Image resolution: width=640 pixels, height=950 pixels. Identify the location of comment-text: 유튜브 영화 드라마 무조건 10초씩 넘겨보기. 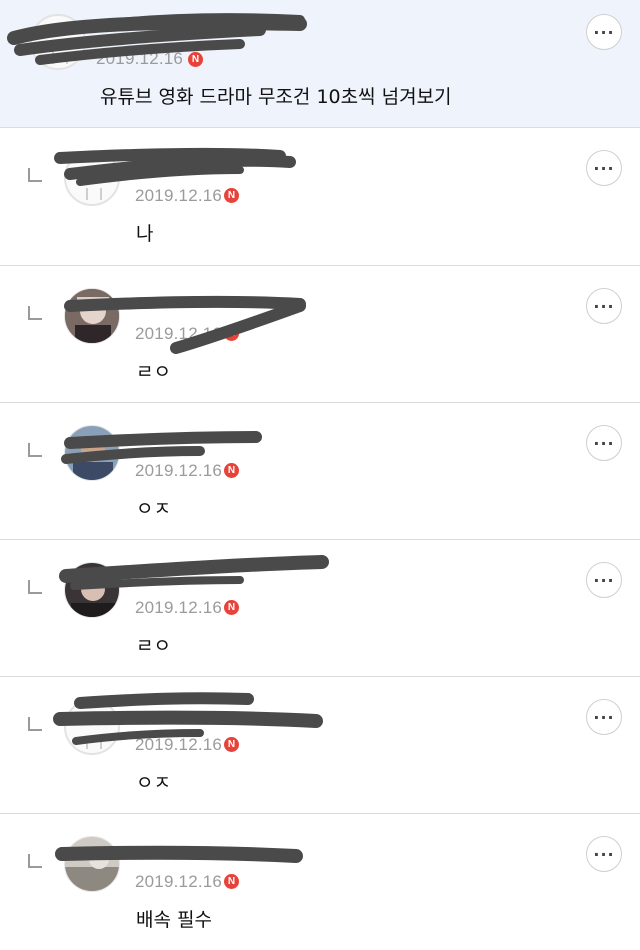
(276, 97).